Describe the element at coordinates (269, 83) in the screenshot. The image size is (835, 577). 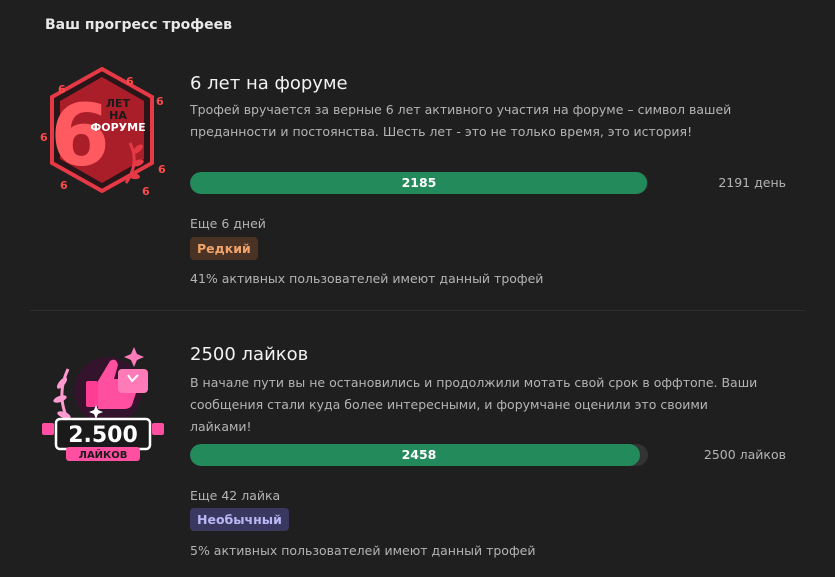
I see `trophy-name: 6 лет на форуме` at that location.